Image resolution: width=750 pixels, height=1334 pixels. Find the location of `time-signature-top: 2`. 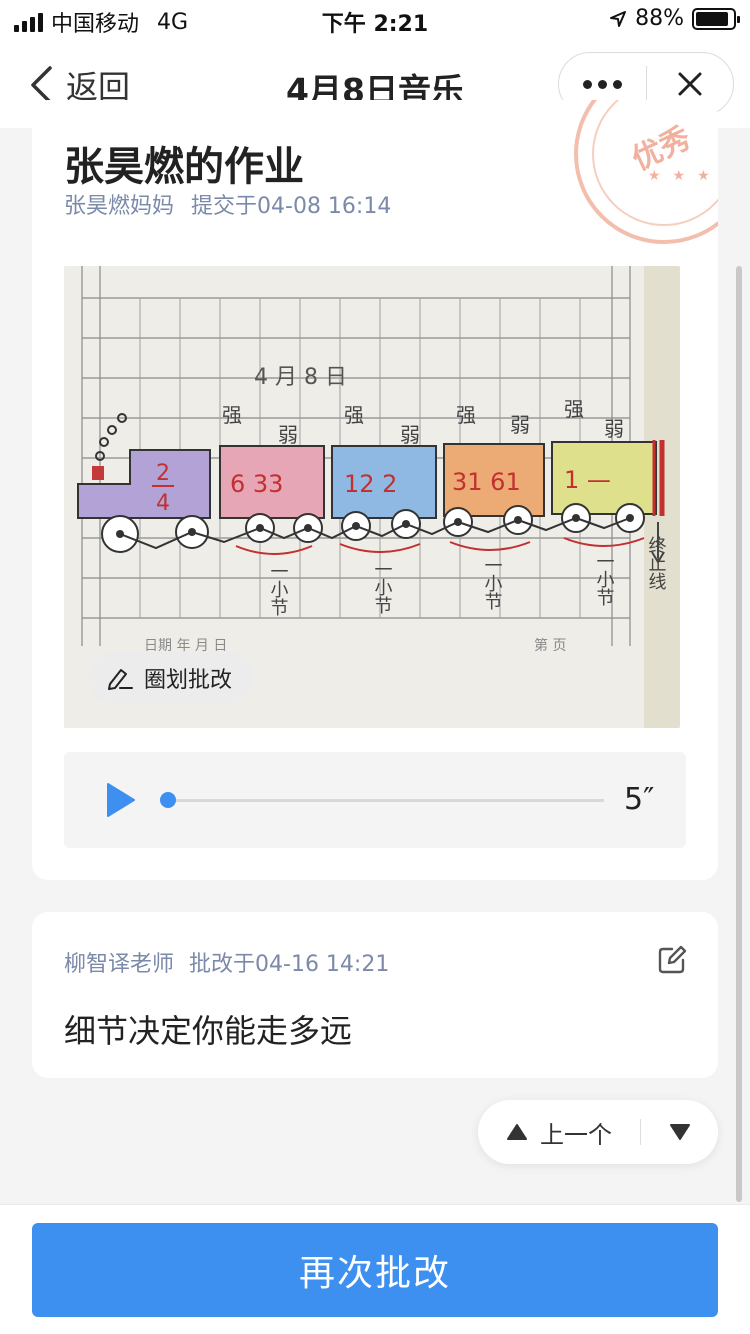

time-signature-top: 2 is located at coordinates (163, 473).